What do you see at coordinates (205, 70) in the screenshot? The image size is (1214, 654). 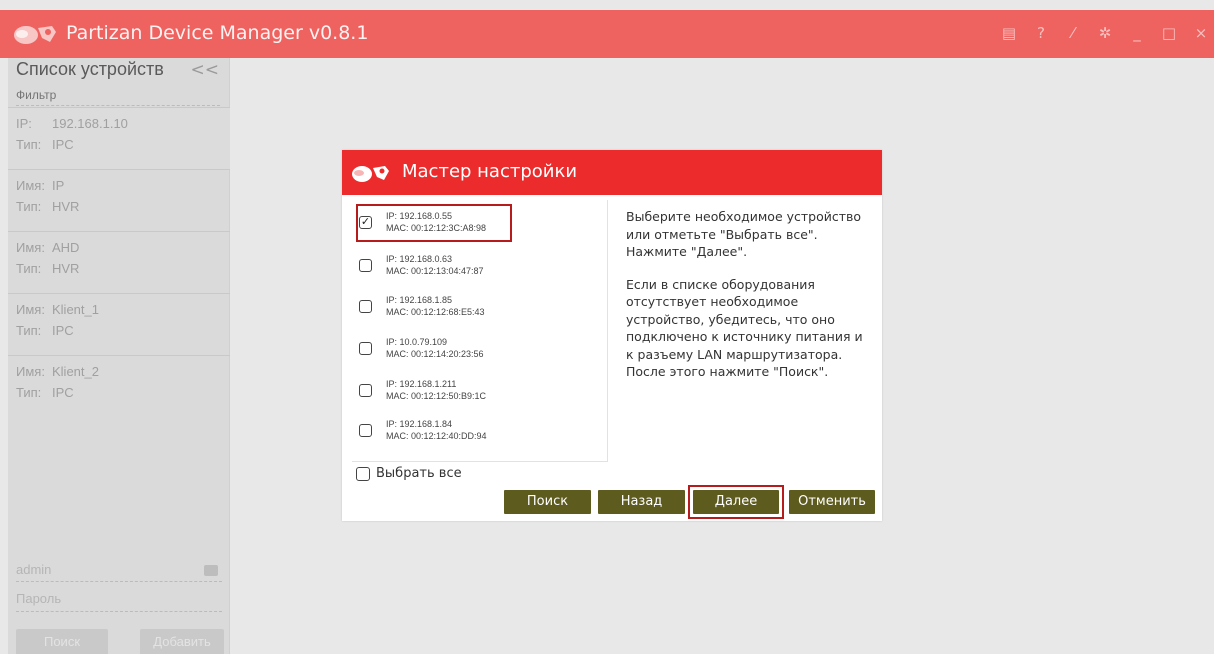 I see `collapse-sidebar-icon: <<` at bounding box center [205, 70].